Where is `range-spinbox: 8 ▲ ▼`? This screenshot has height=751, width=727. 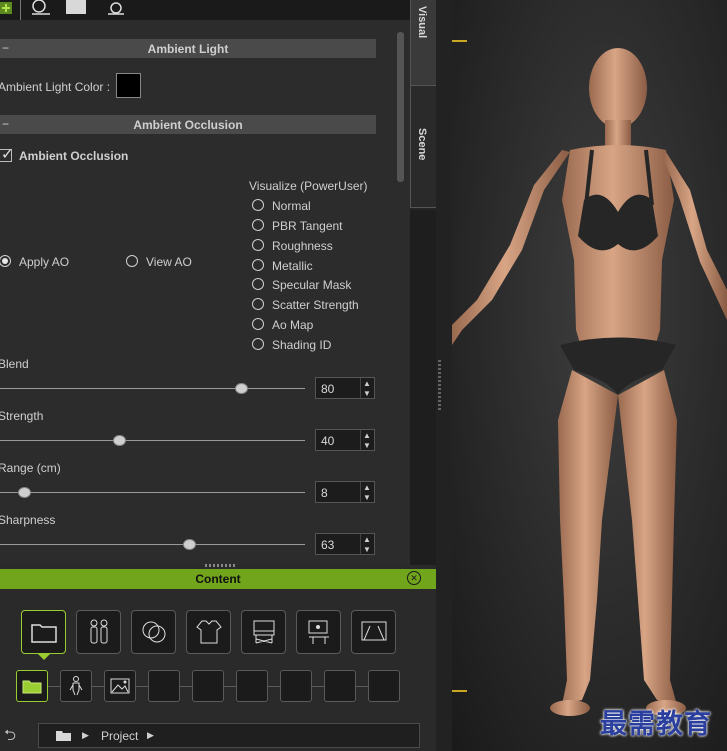
range-spinbox: 8 ▲ ▼ is located at coordinates (345, 492).